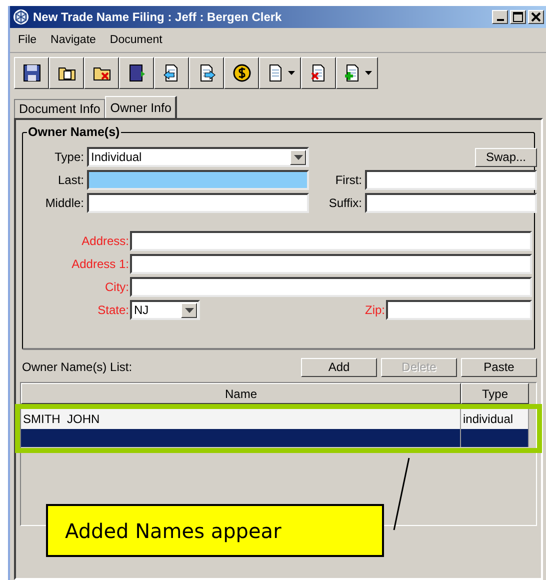  I want to click on minimize-icon, so click(500, 20).